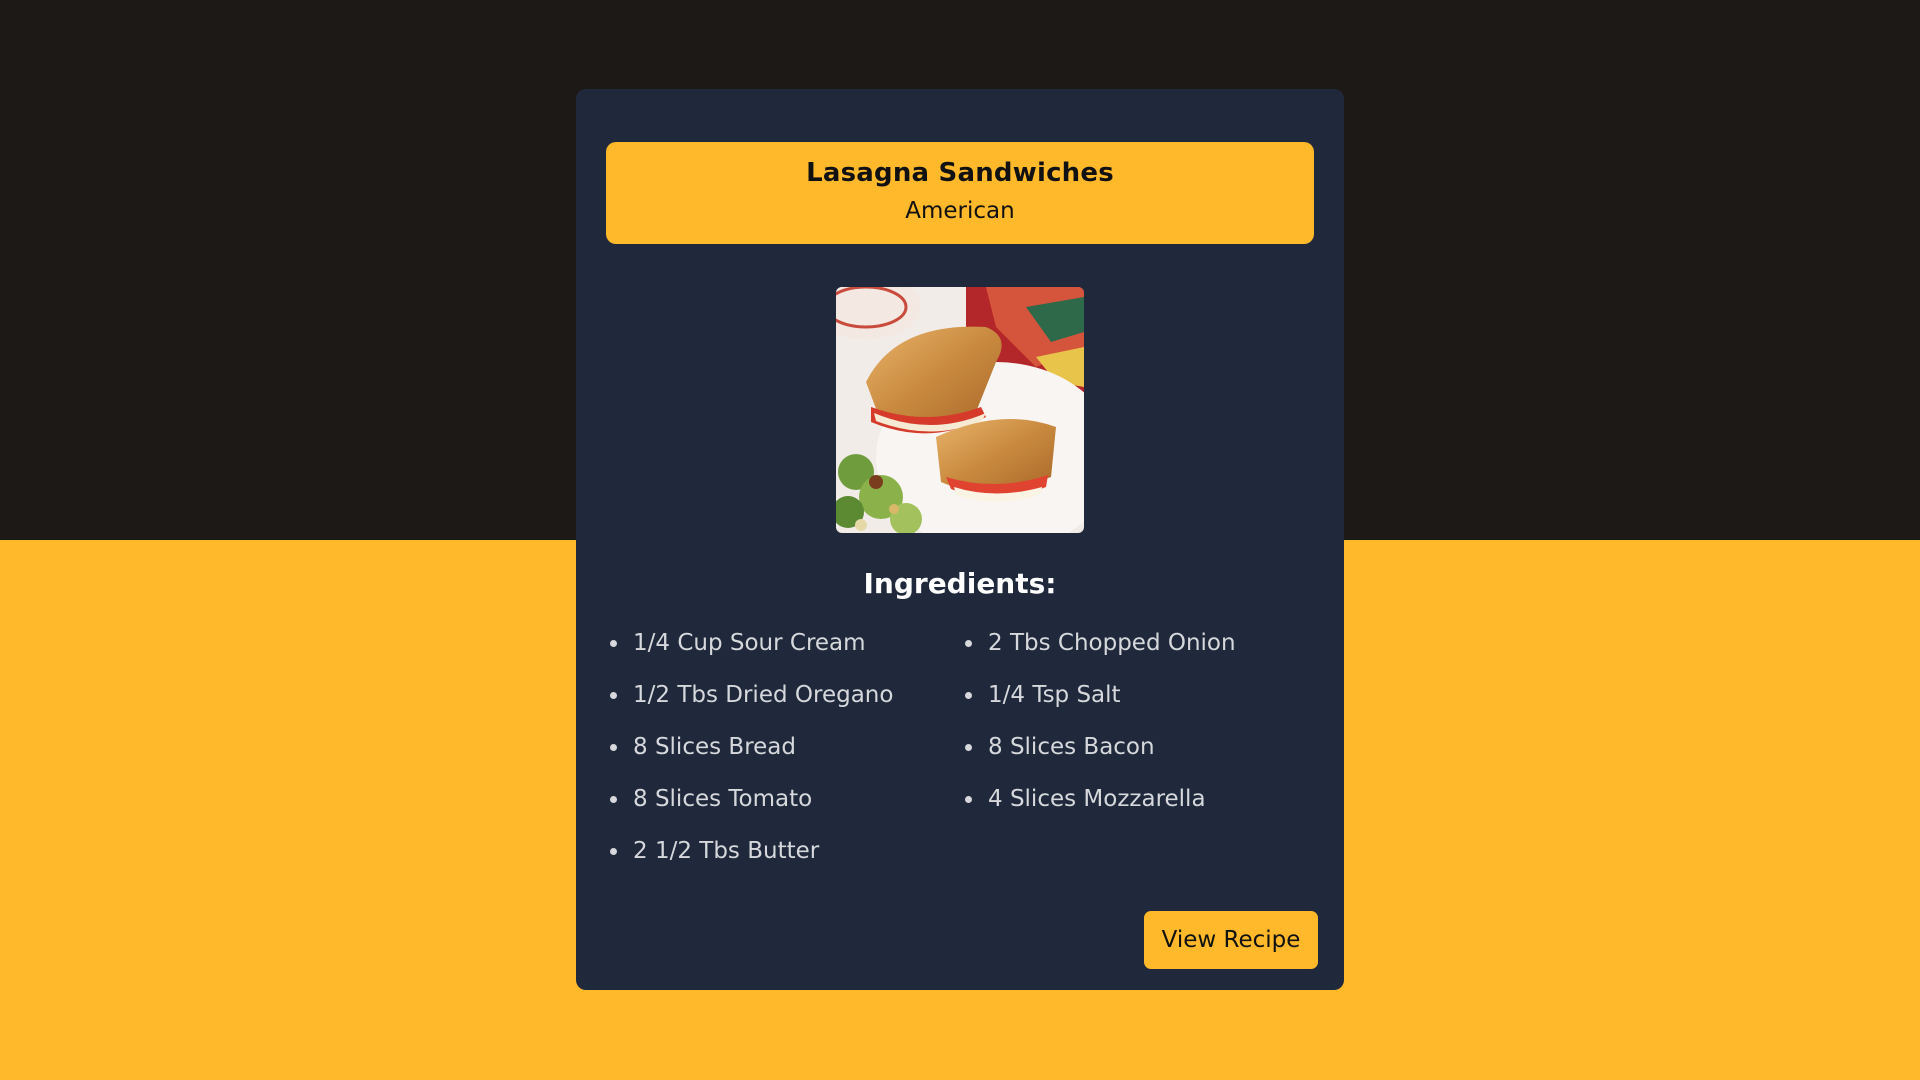  I want to click on ingredient-label: 8 Slices Bread, so click(714, 747).